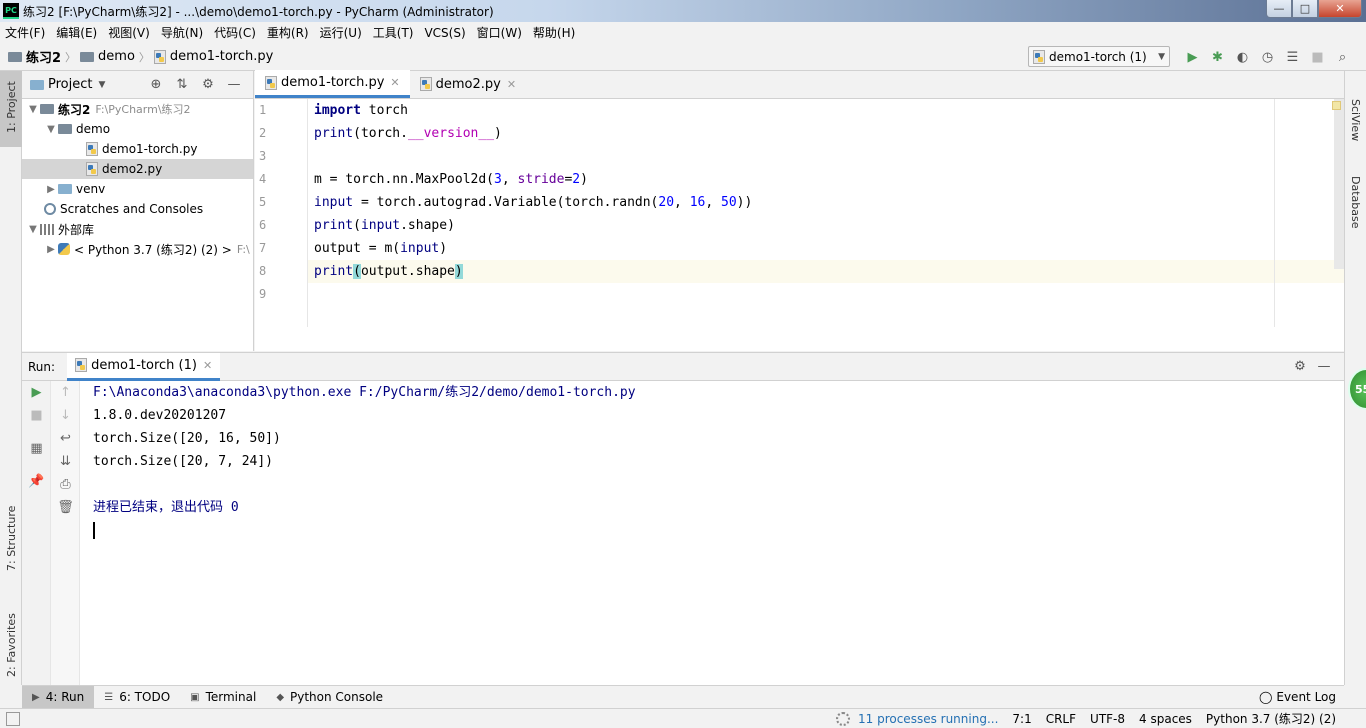  Describe the element at coordinates (444, 33) in the screenshot. I see `menu-vcs: VCS(S)` at that location.